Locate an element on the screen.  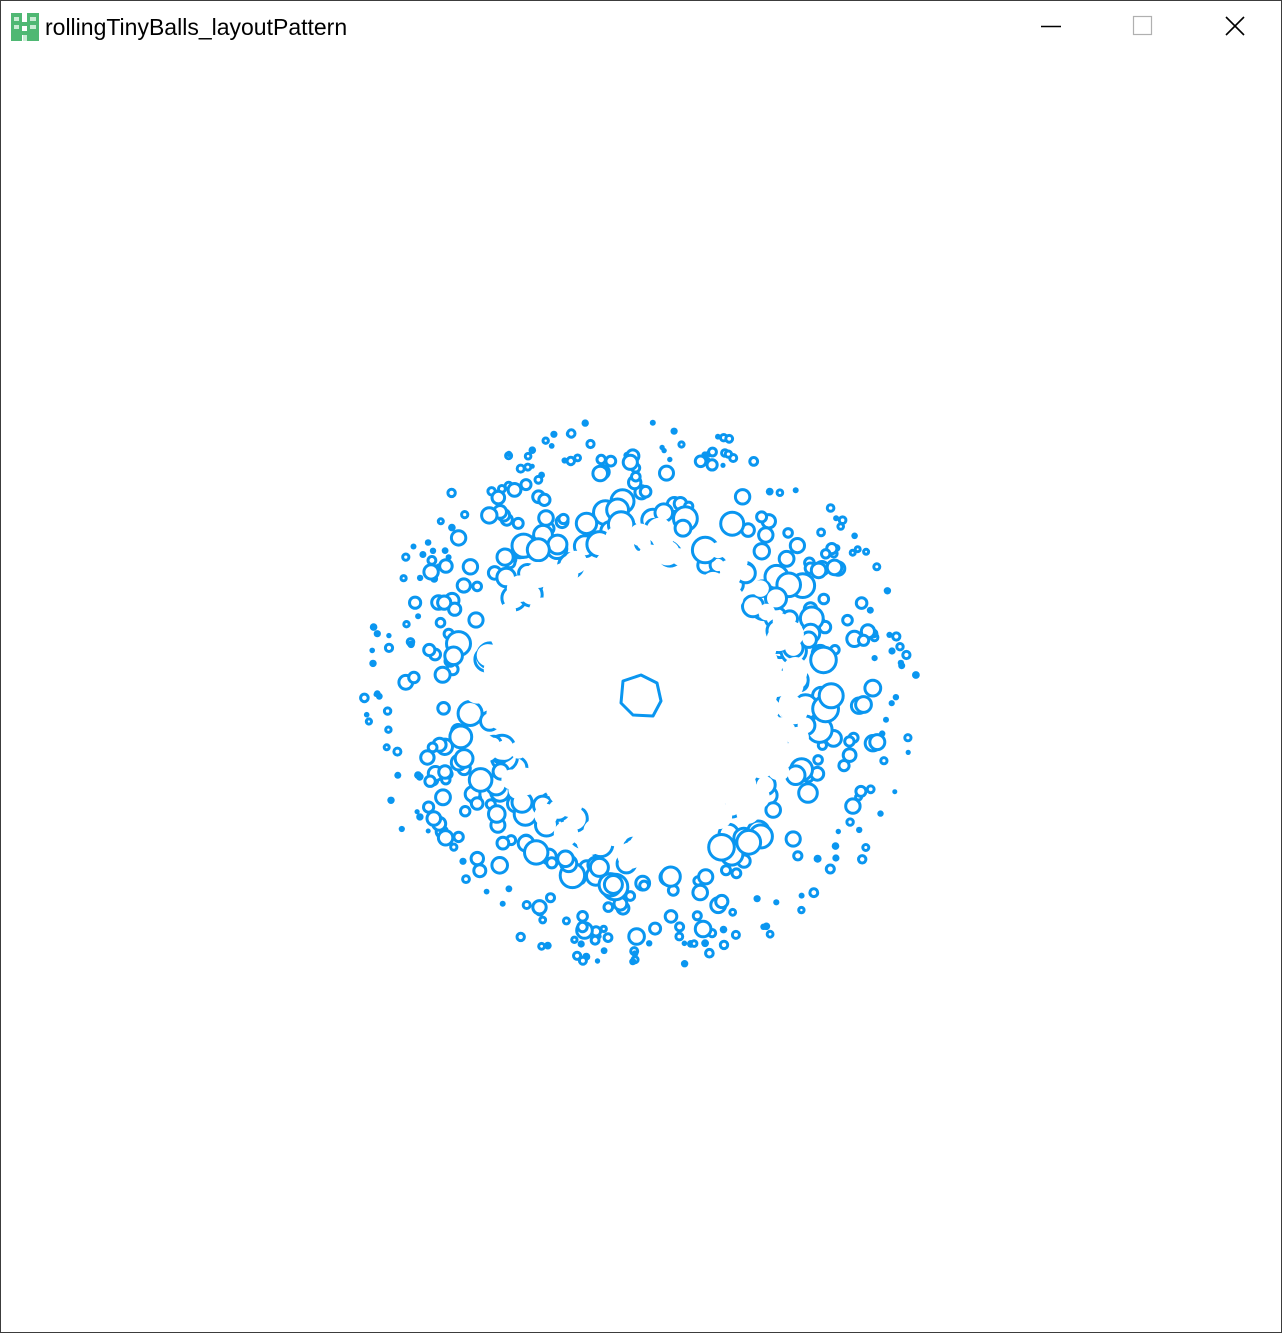
maximize-button is located at coordinates (1143, 26).